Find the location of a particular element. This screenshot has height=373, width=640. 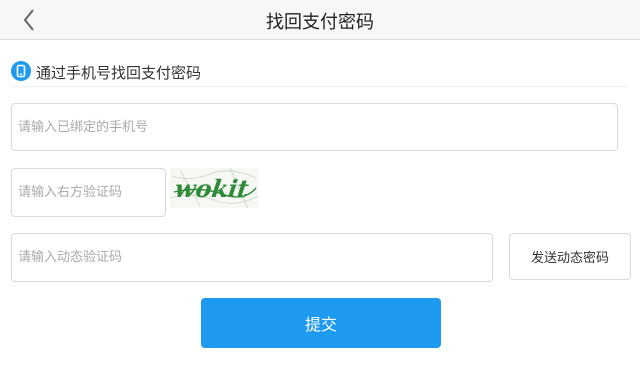

submit-button: 提交 is located at coordinates (321, 323).